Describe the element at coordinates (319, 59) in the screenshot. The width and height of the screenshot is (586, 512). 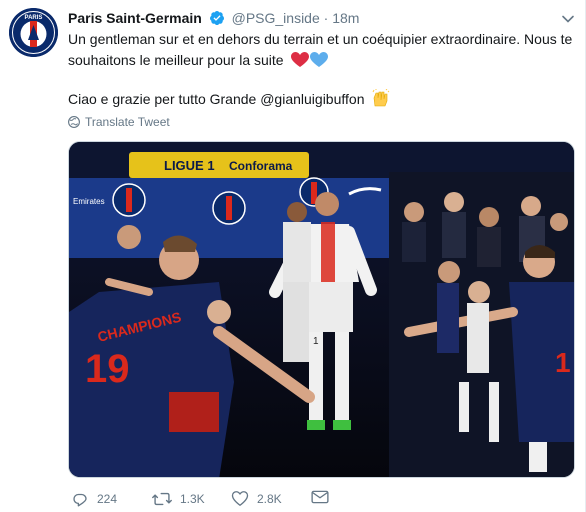
I see `blue-heart-icon` at that location.